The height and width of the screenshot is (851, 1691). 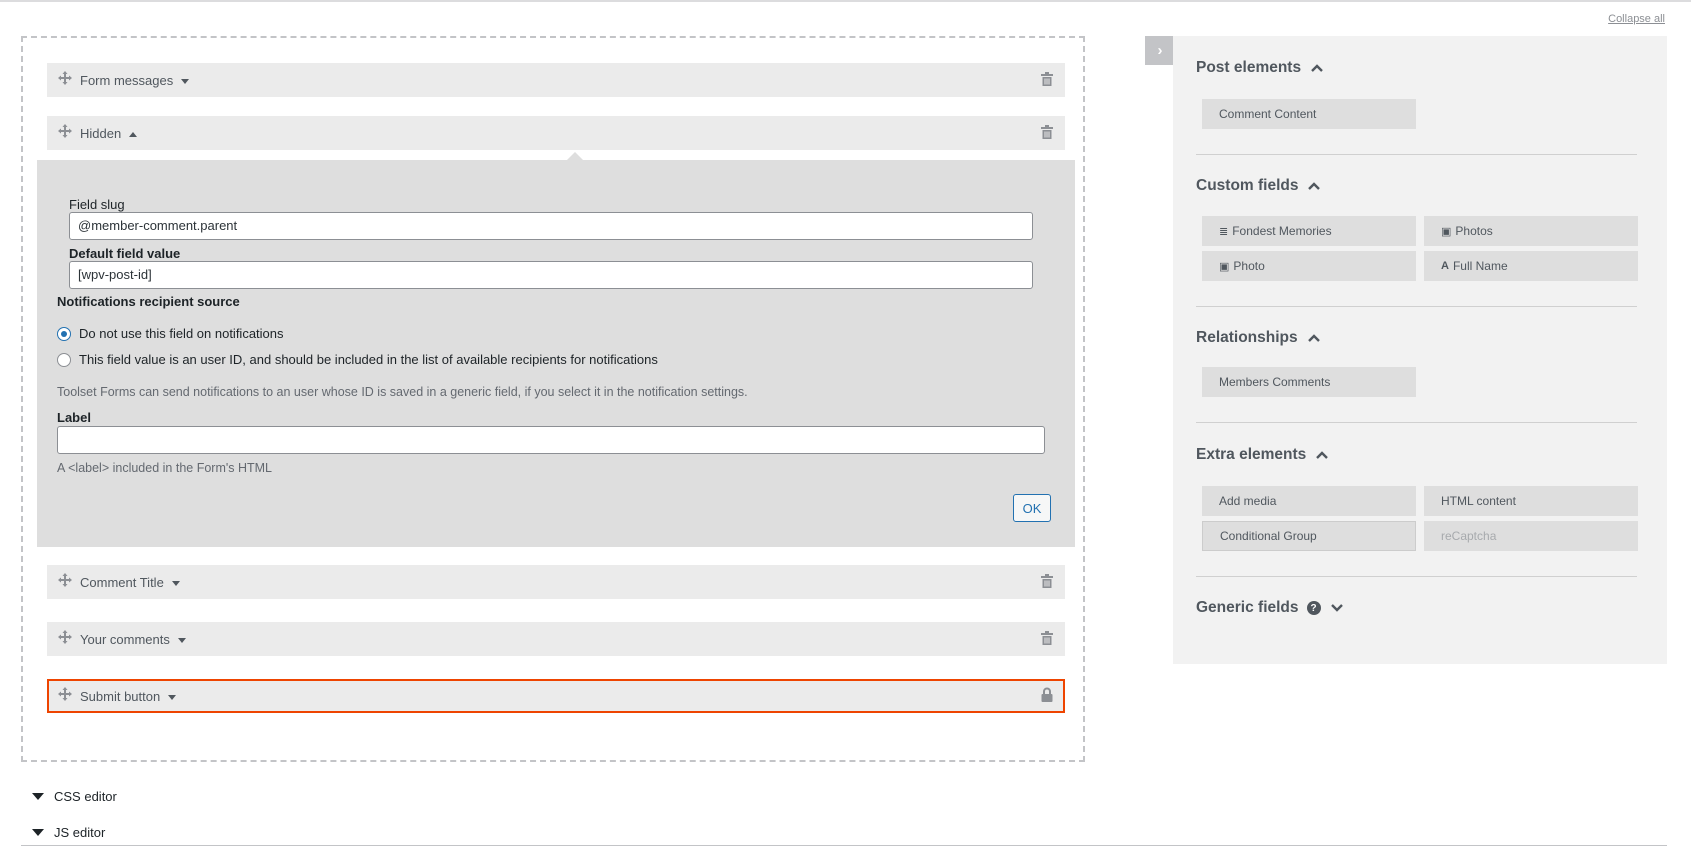 What do you see at coordinates (1262, 455) in the screenshot?
I see `extra-elements-heading: Extra elements` at bounding box center [1262, 455].